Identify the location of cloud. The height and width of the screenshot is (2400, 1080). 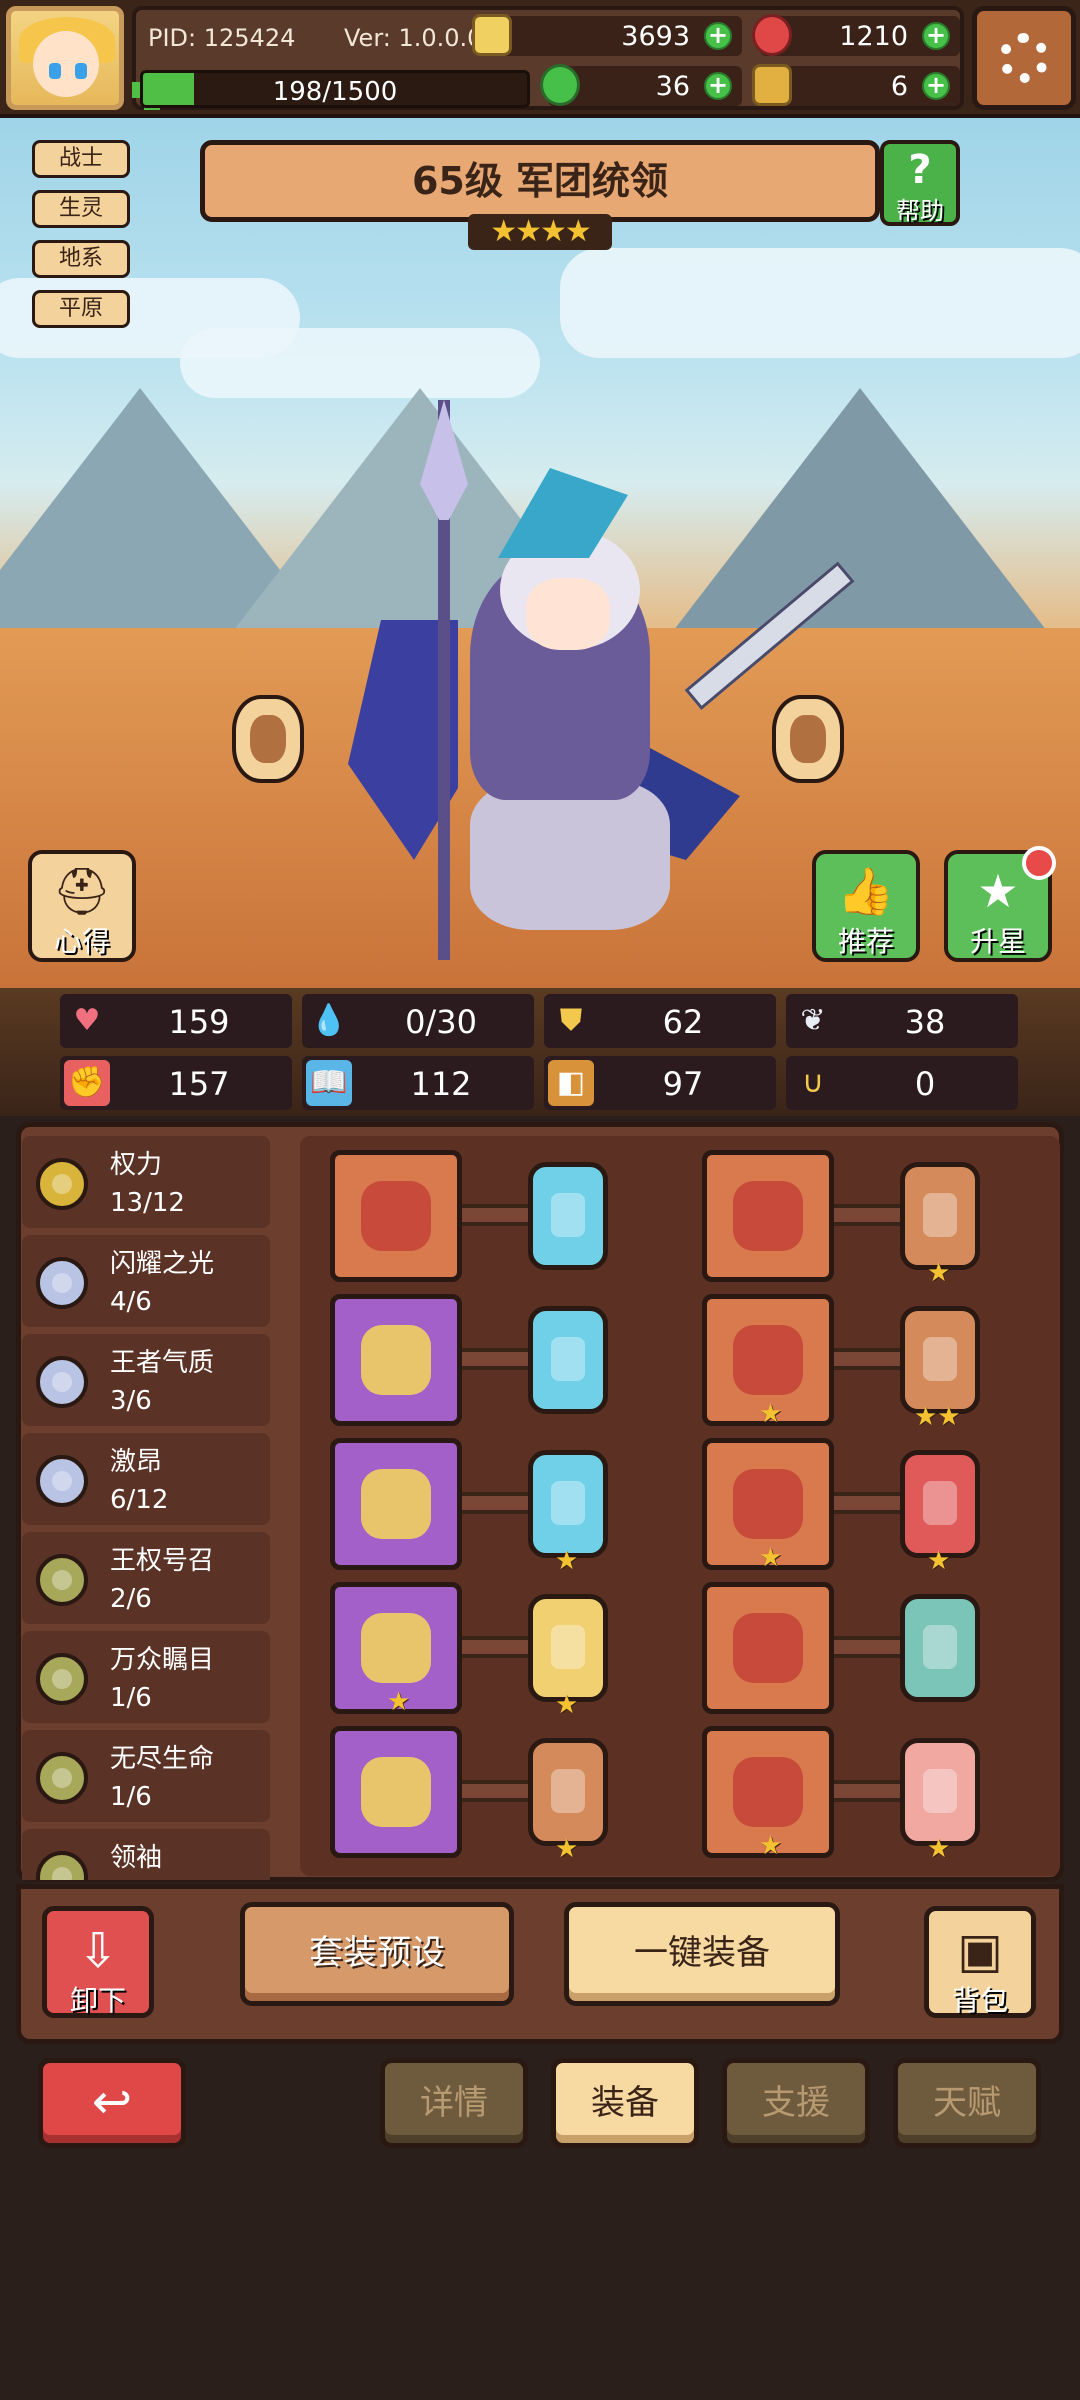
(820, 303).